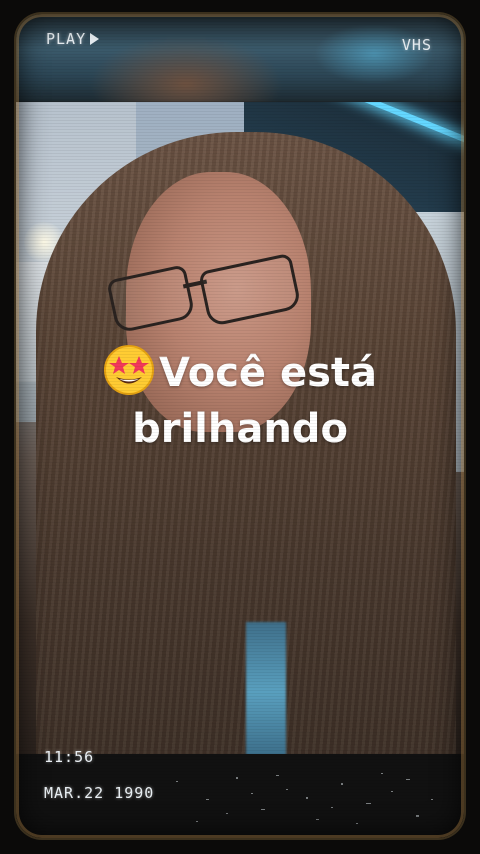 The image size is (480, 854). I want to click on star-struck-emoji-icon, so click(128, 370).